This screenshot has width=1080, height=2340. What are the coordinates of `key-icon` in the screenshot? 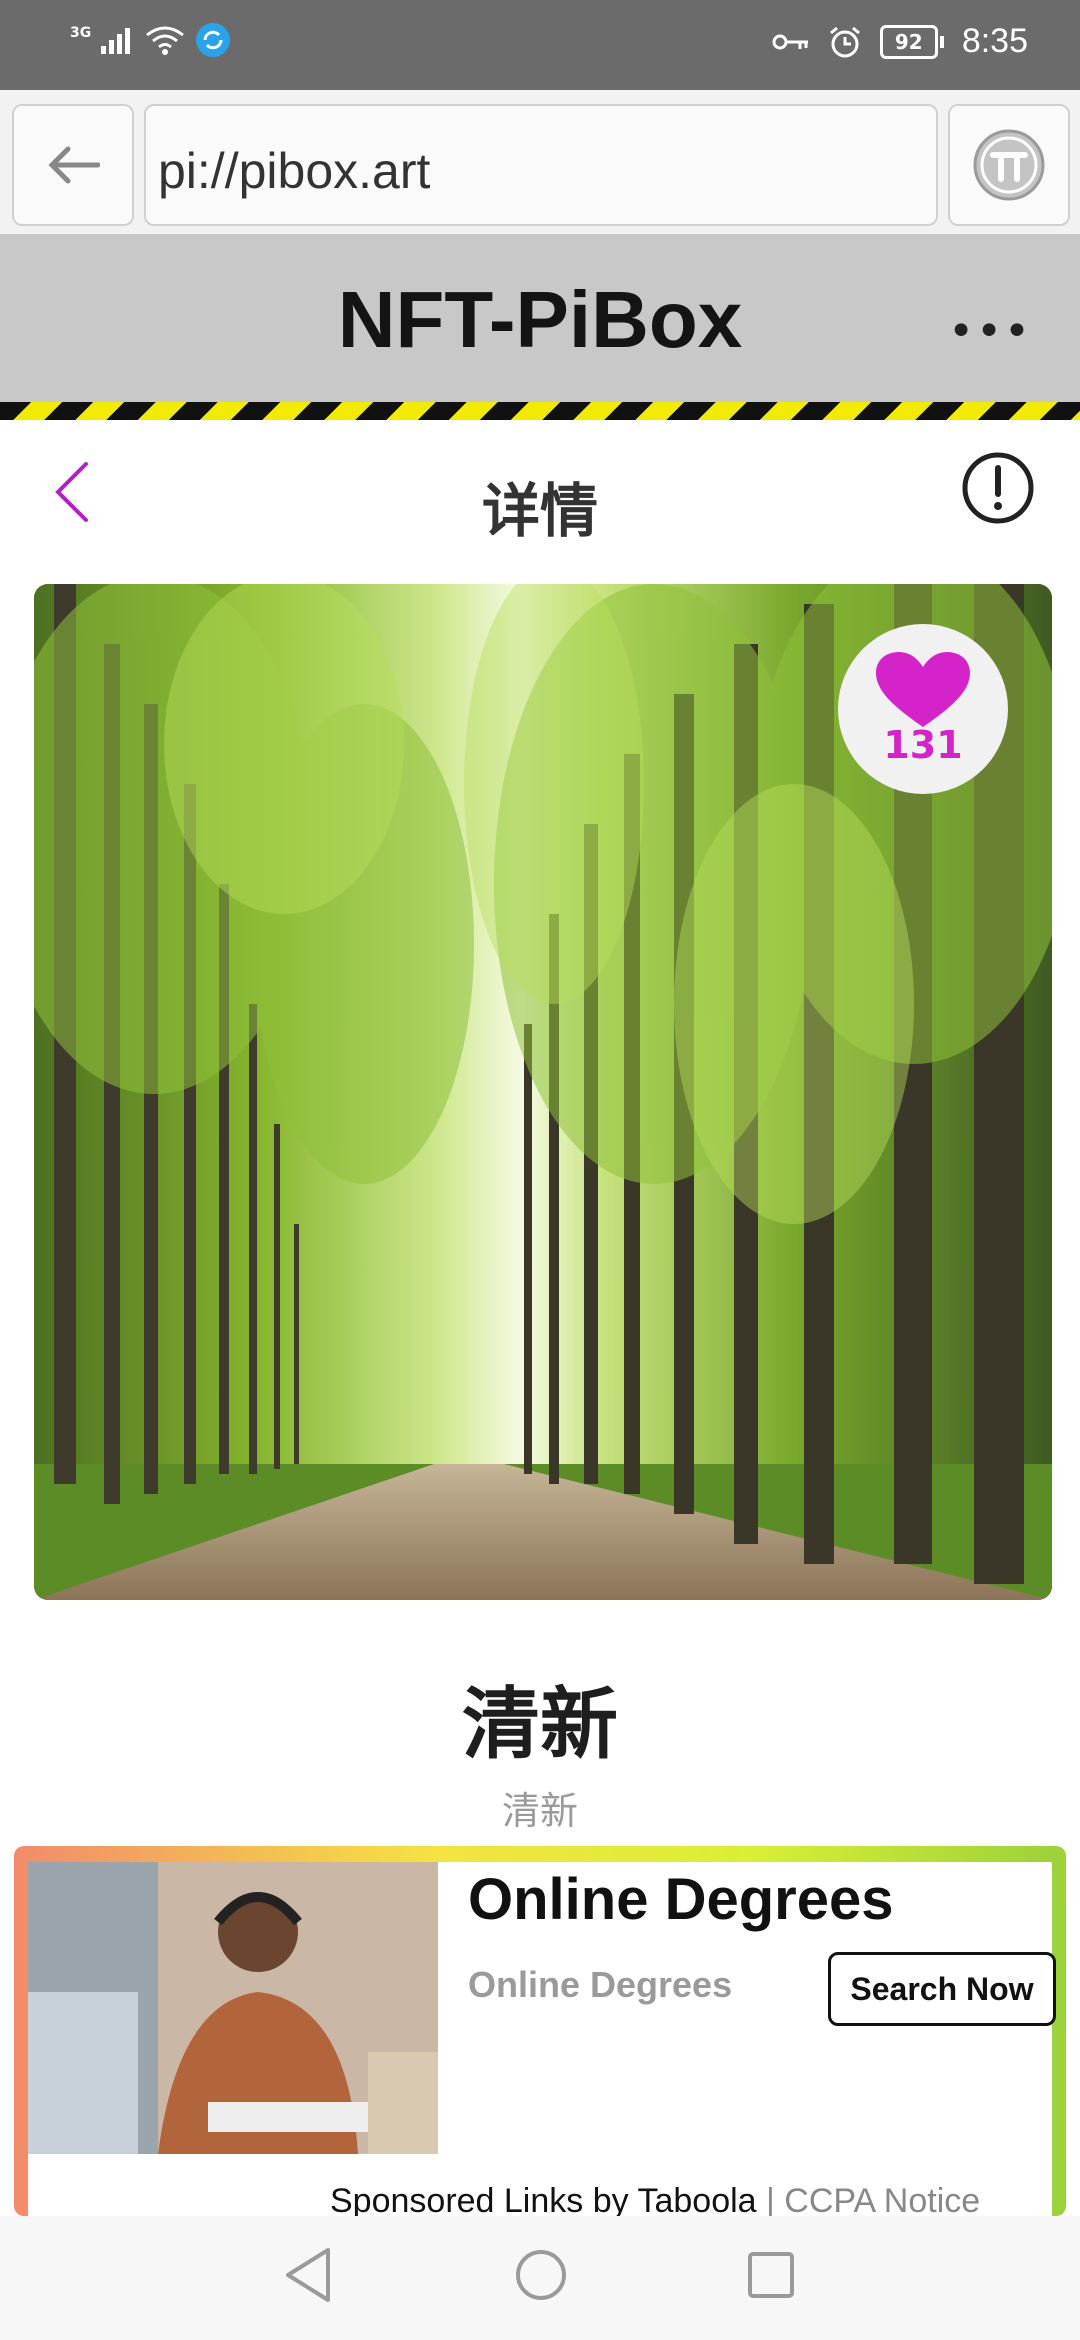 It's located at (790, 41).